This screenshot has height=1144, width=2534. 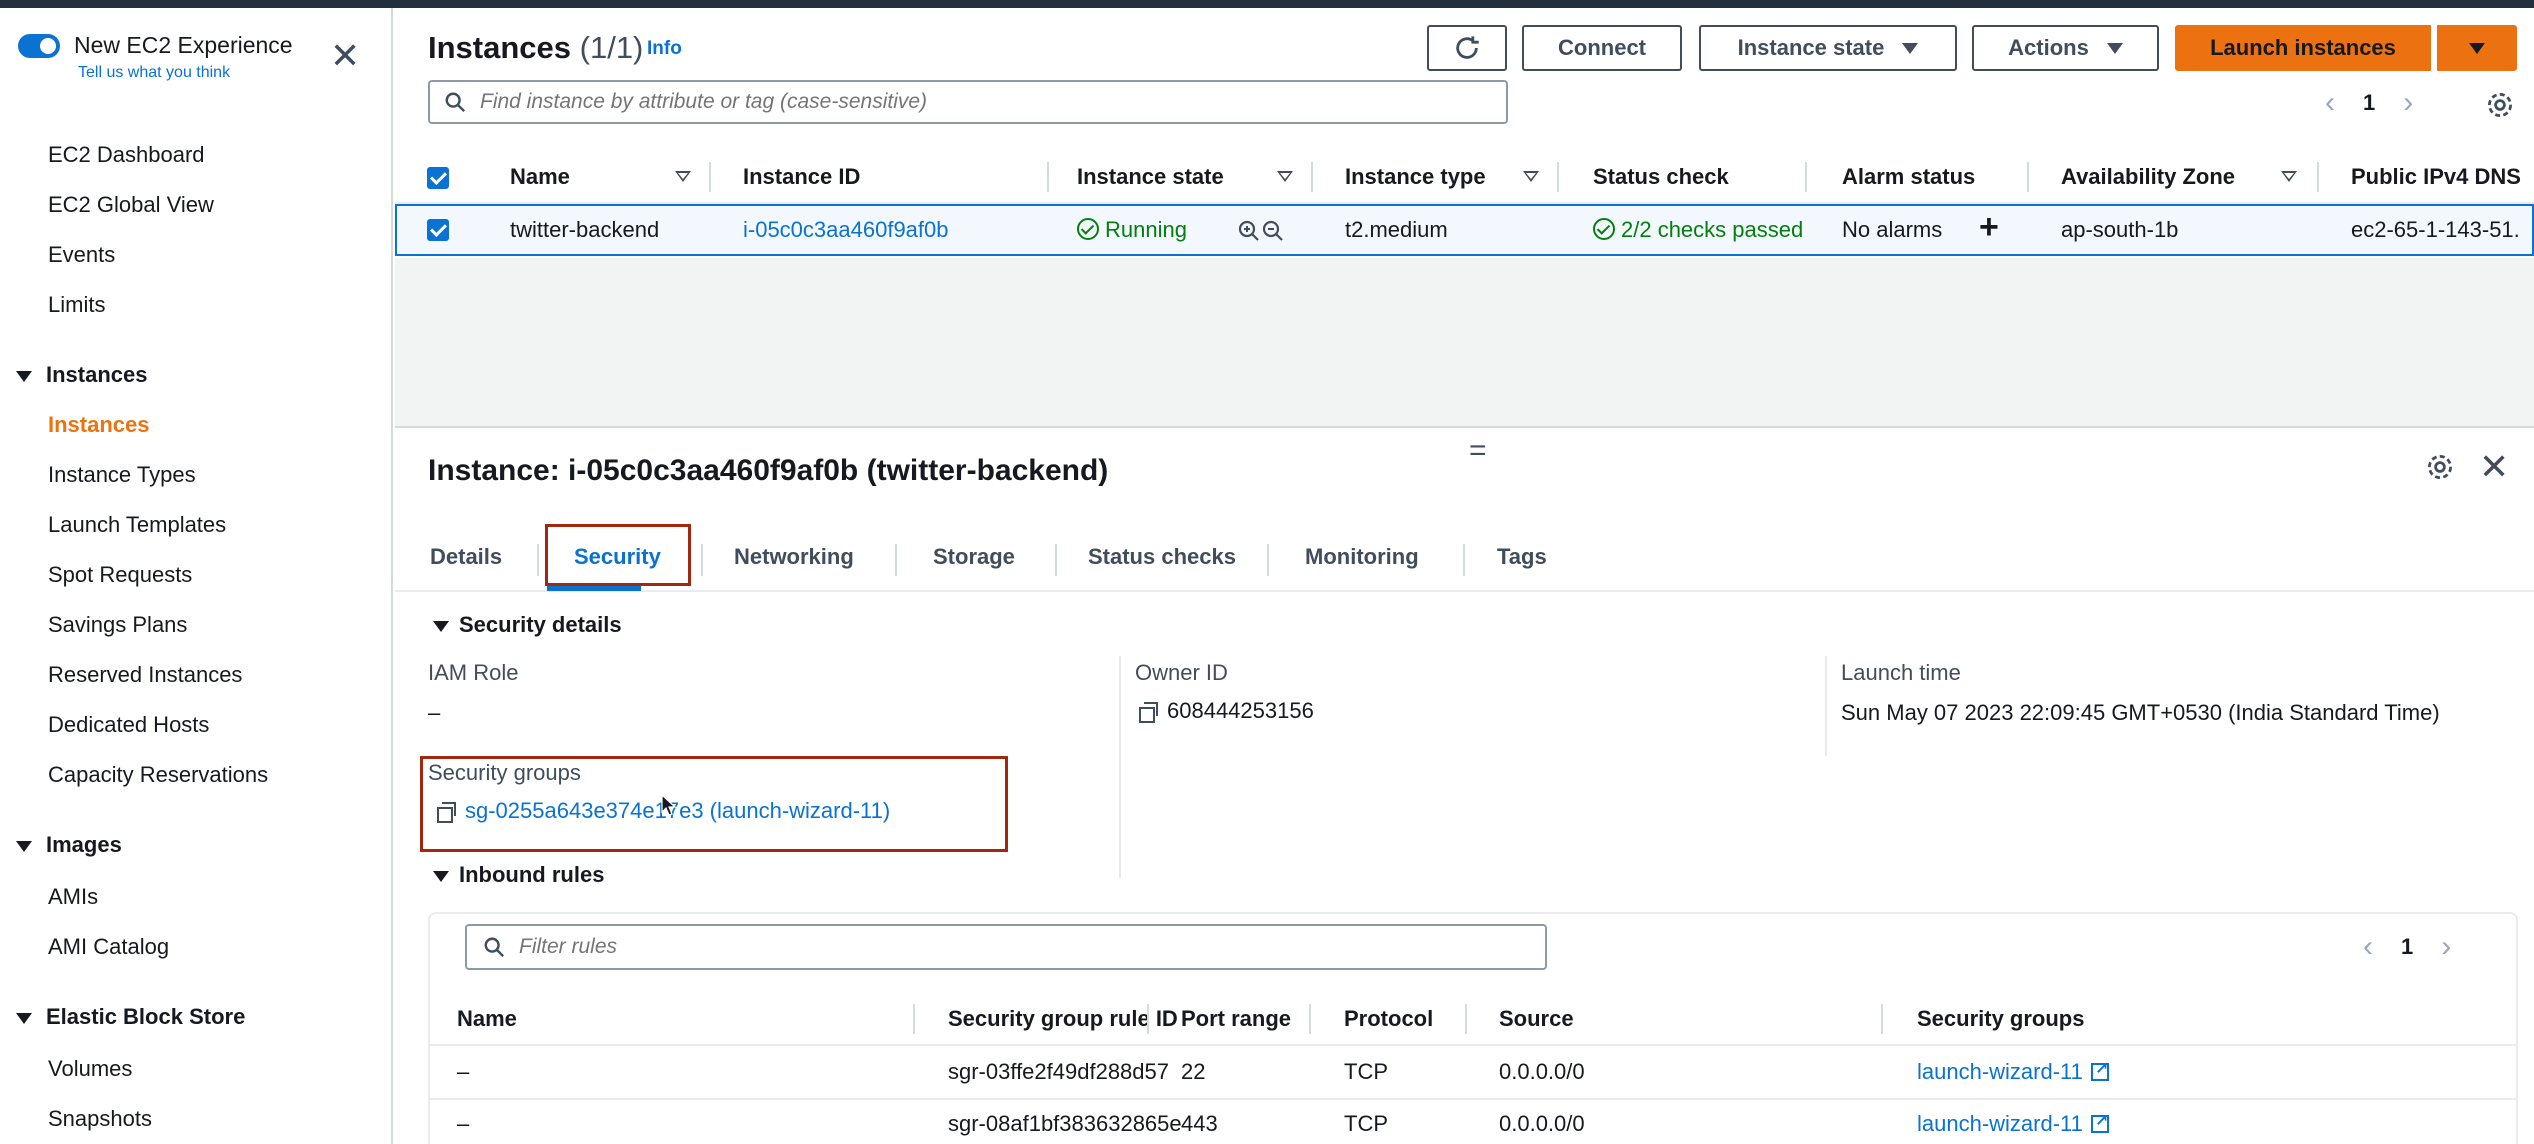 What do you see at coordinates (801, 177) in the screenshot?
I see `col-instance-id: Instance ID` at bounding box center [801, 177].